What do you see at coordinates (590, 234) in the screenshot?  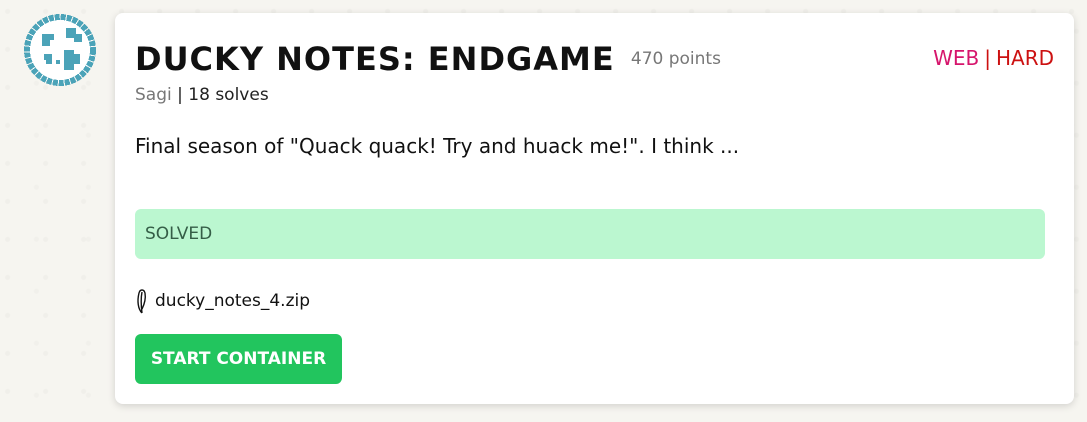 I see `solved-status-banner: SOLVED` at bounding box center [590, 234].